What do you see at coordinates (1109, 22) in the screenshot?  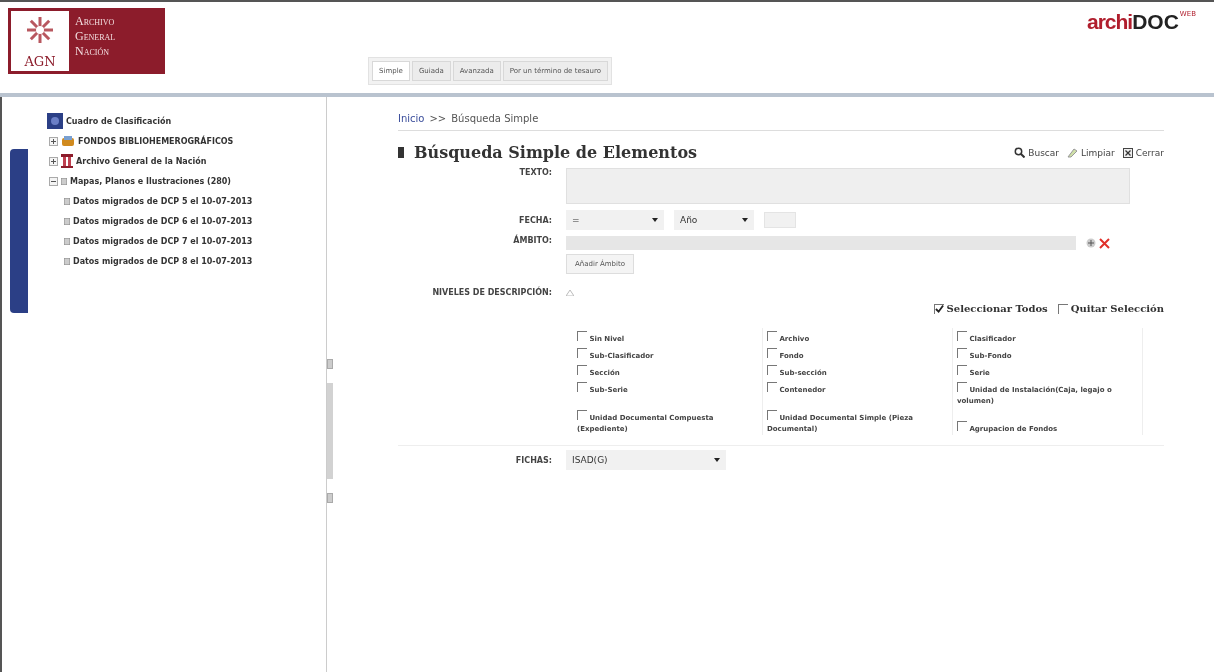 I see `brand-name: archi` at bounding box center [1109, 22].